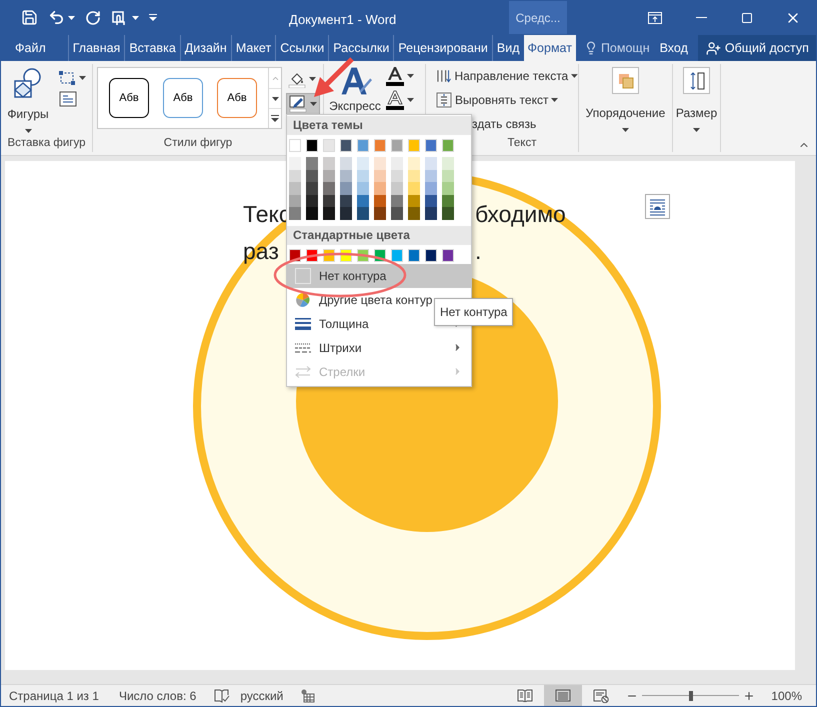 The image size is (817, 707). What do you see at coordinates (474, 312) in the screenshot?
I see `tooltip: Нет контура` at bounding box center [474, 312].